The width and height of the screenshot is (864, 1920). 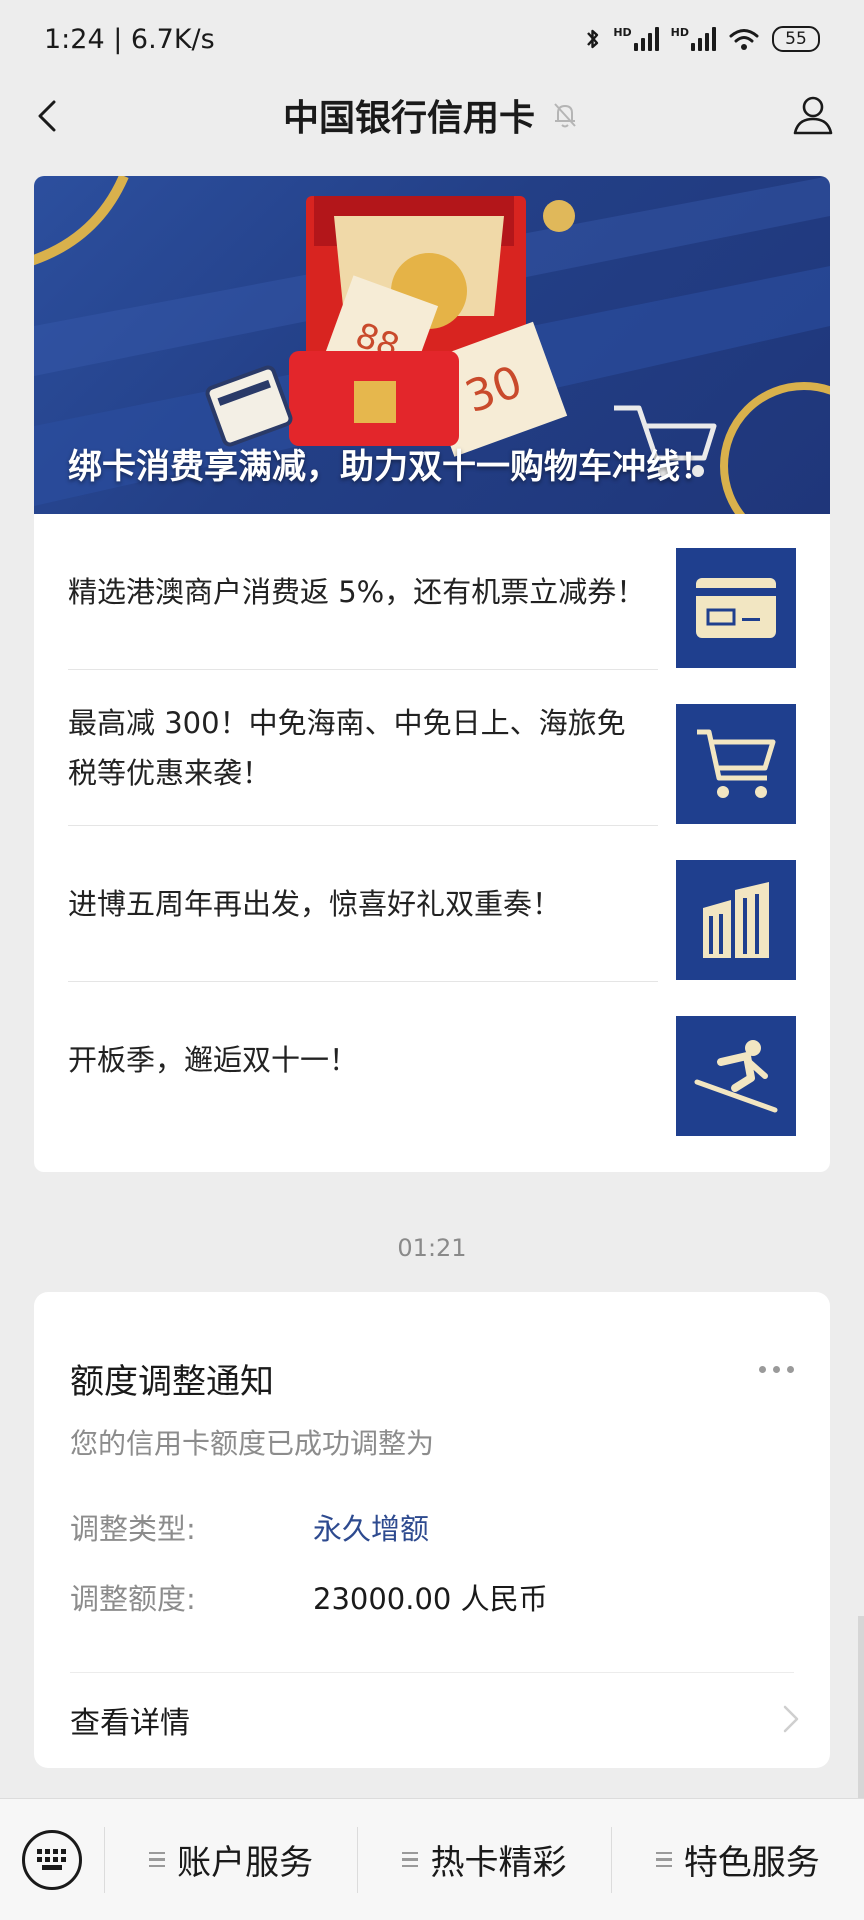 What do you see at coordinates (776, 1369) in the screenshot?
I see `more-options-icon` at bounding box center [776, 1369].